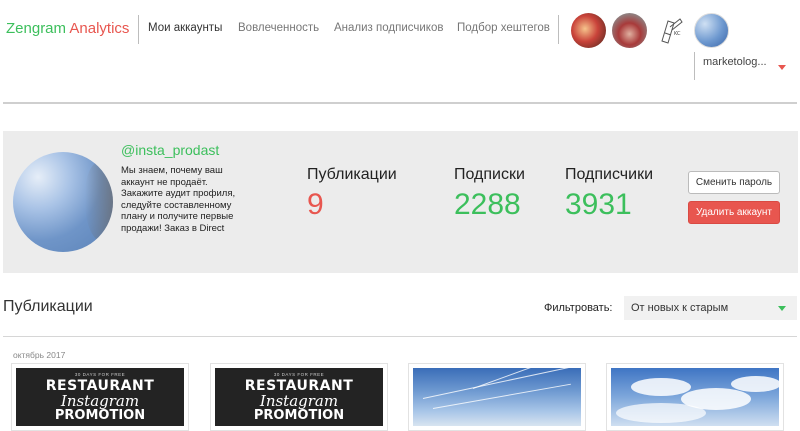  Describe the element at coordinates (352, 174) in the screenshot. I see `stat-label-posts: Публикации` at that location.